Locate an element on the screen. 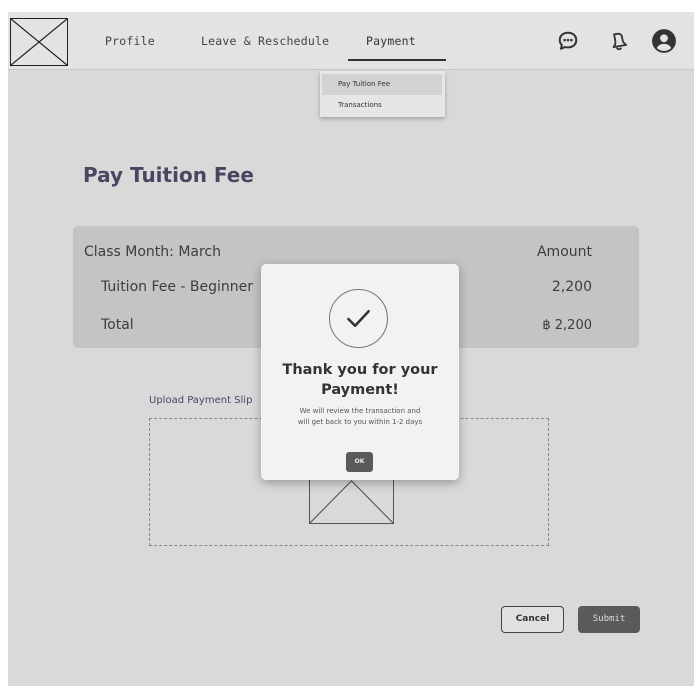 Image resolution: width=694 pixels, height=686 pixels. nav-profile: Profile is located at coordinates (130, 41).